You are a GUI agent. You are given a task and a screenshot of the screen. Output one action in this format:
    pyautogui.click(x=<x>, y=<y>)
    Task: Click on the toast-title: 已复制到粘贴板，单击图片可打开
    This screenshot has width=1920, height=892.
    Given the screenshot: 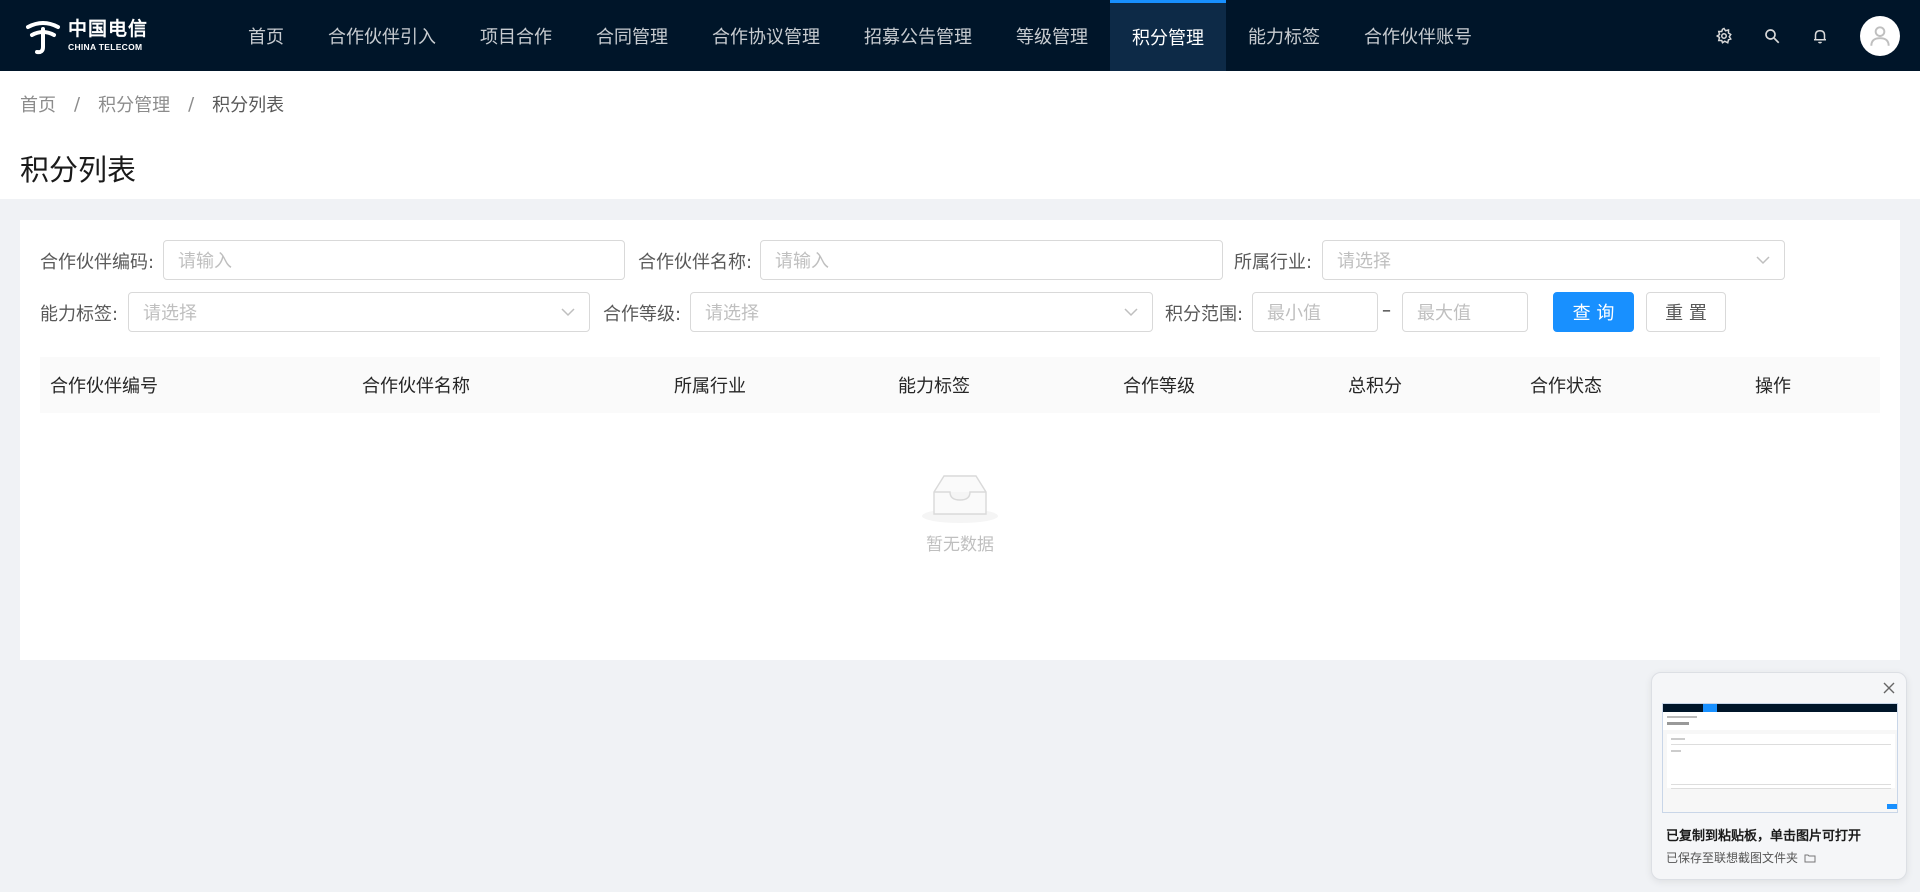 What is the action you would take?
    pyautogui.click(x=1764, y=836)
    